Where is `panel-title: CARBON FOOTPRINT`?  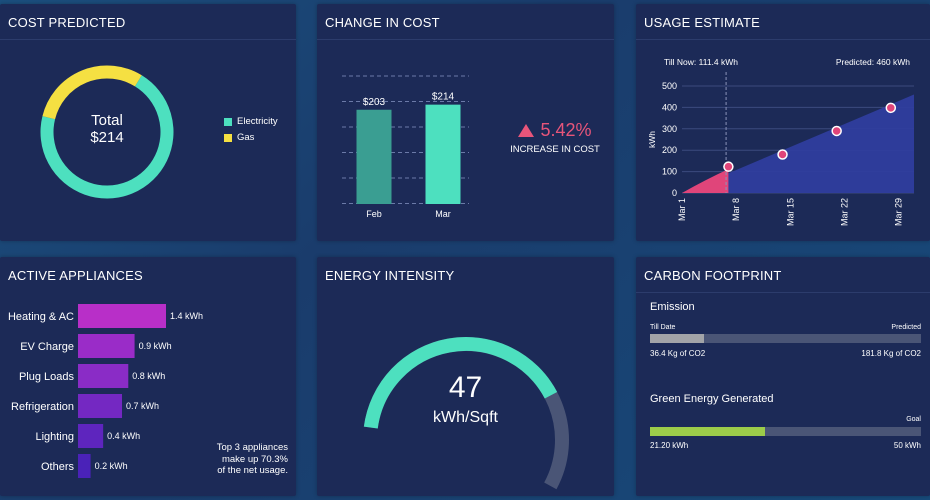
panel-title: CARBON FOOTPRINT is located at coordinates (713, 275).